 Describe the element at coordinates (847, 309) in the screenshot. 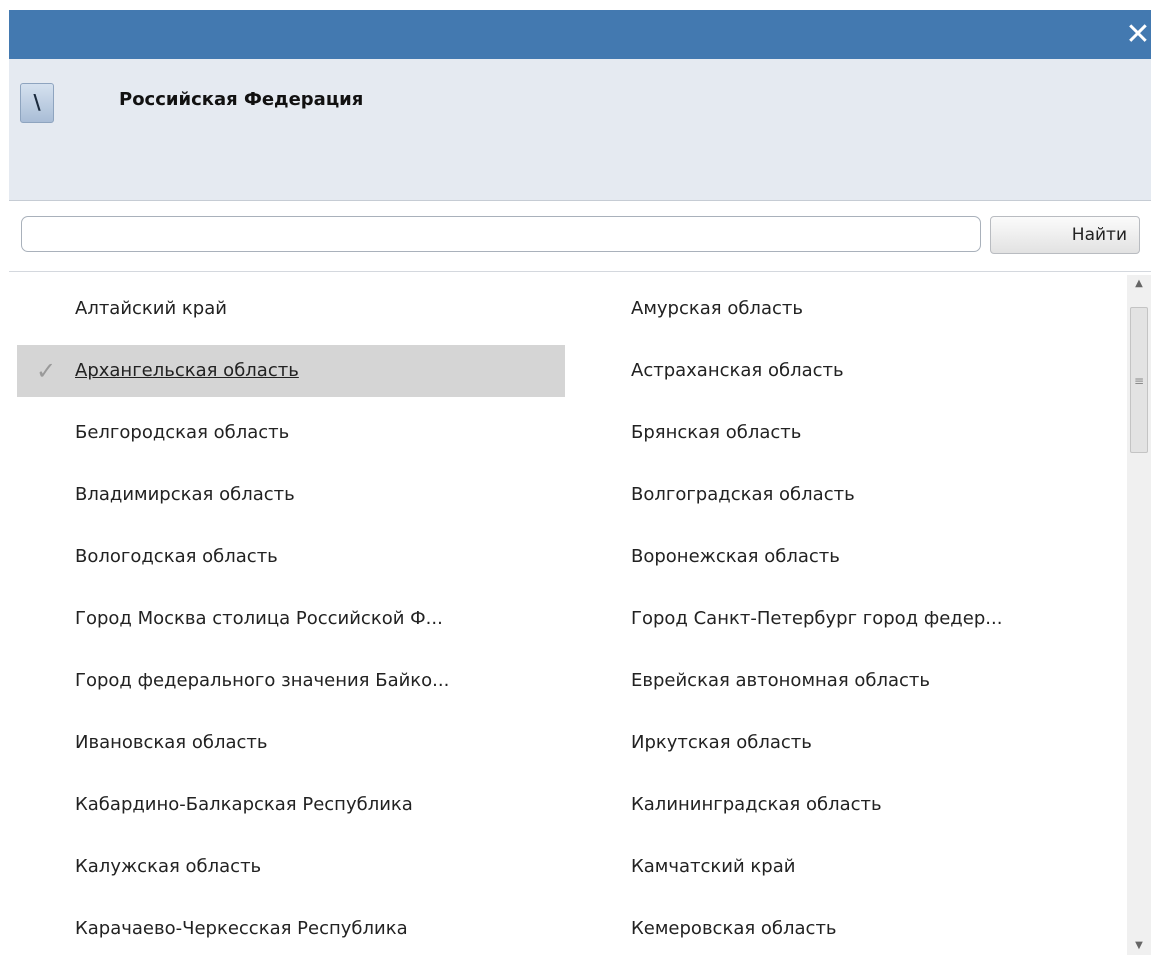

I see `region-item: Амурская область` at that location.